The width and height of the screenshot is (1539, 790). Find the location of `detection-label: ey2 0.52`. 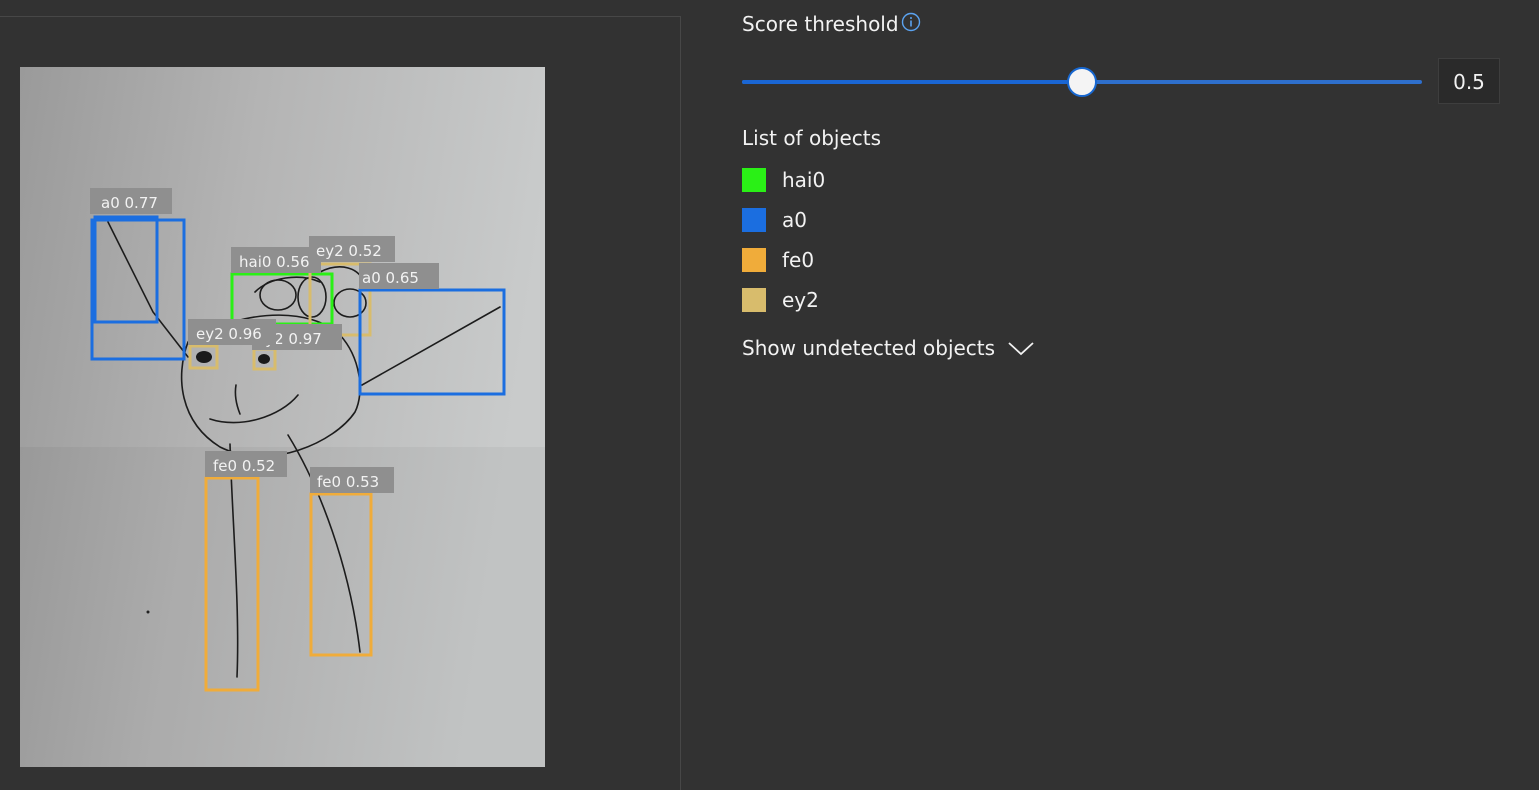

detection-label: ey2 0.52 is located at coordinates (352, 249).